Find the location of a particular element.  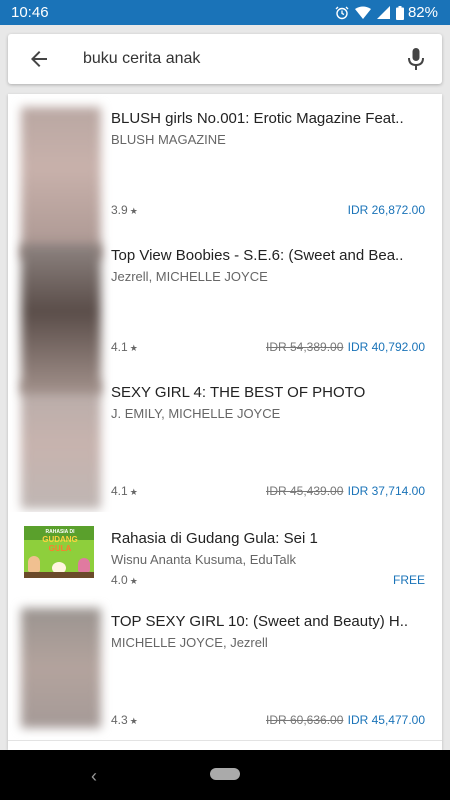

rating: 3.9 ★ is located at coordinates (124, 210).